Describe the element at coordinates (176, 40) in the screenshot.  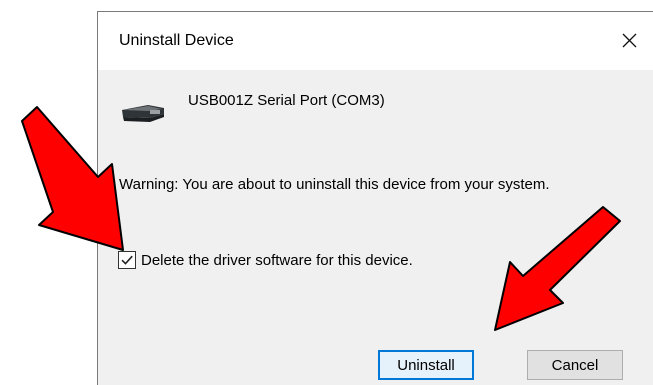
I see `dialog-title: Uninstall Device` at that location.